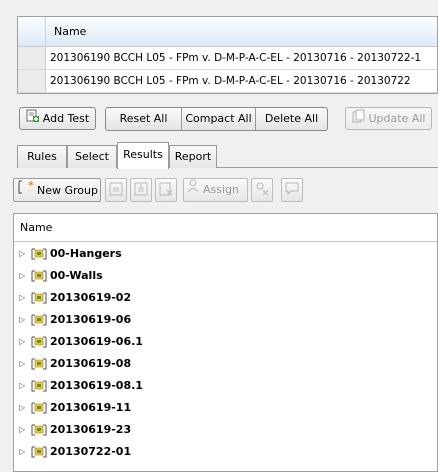 This screenshot has height=472, width=438. Describe the element at coordinates (86, 253) in the screenshot. I see `group-label: 00-Hangers` at that location.